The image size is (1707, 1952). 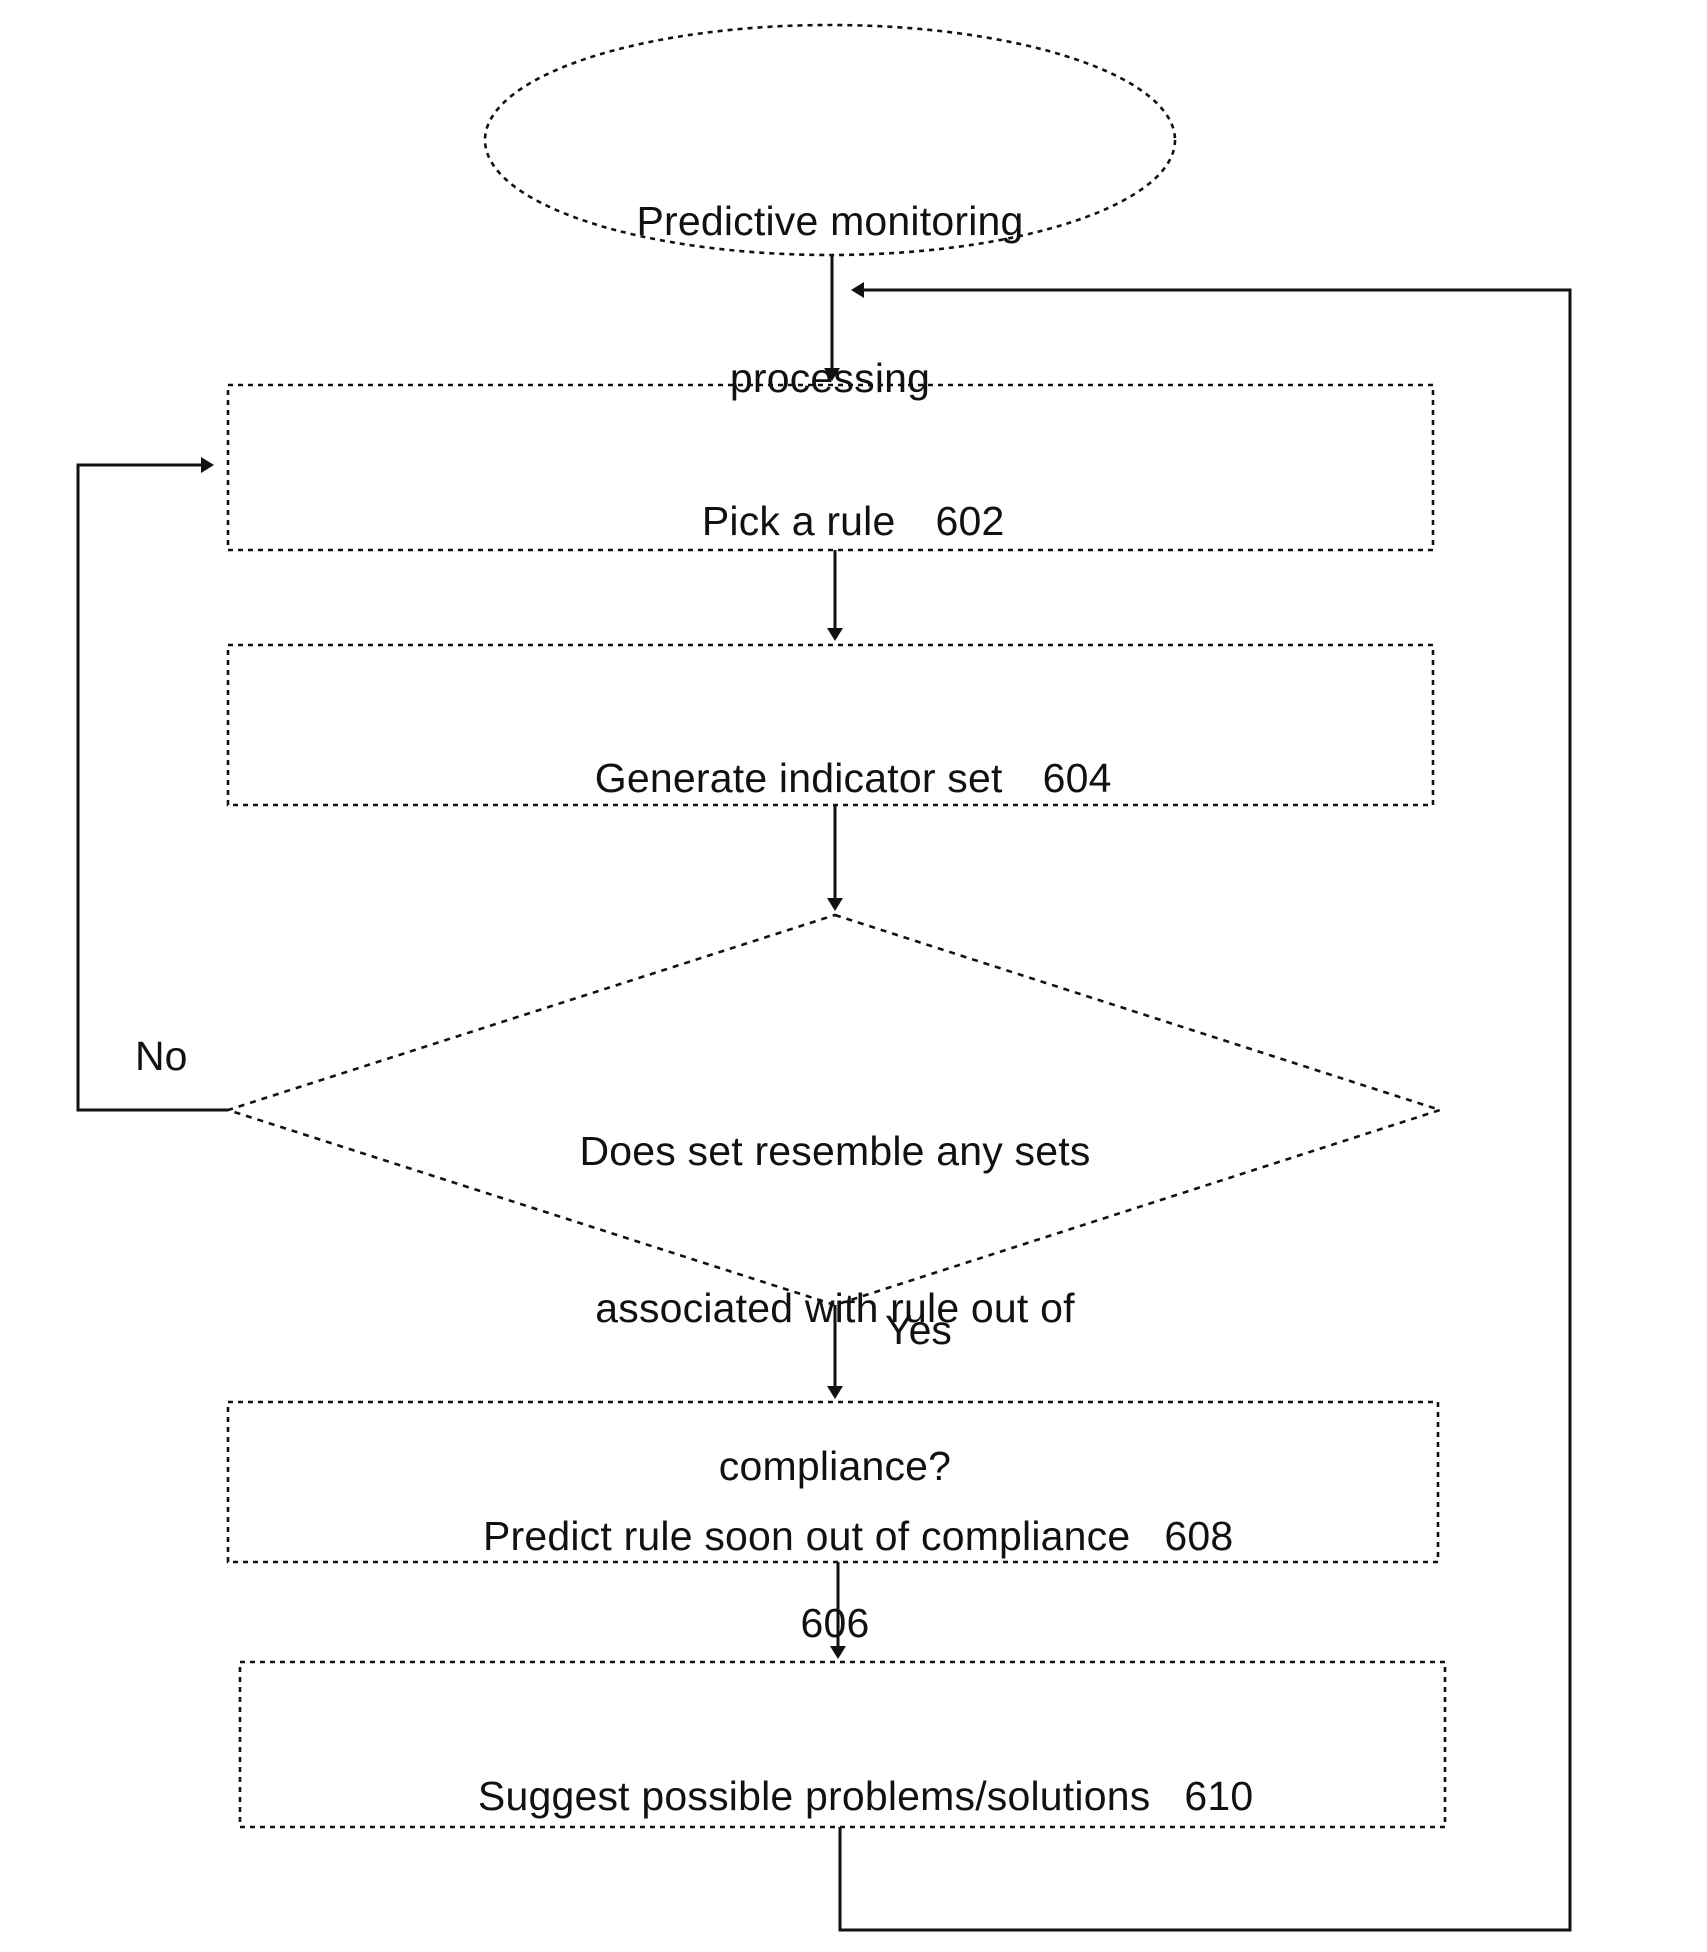 What do you see at coordinates (918, 1330) in the screenshot?
I see `edge-label-yes: Yes` at bounding box center [918, 1330].